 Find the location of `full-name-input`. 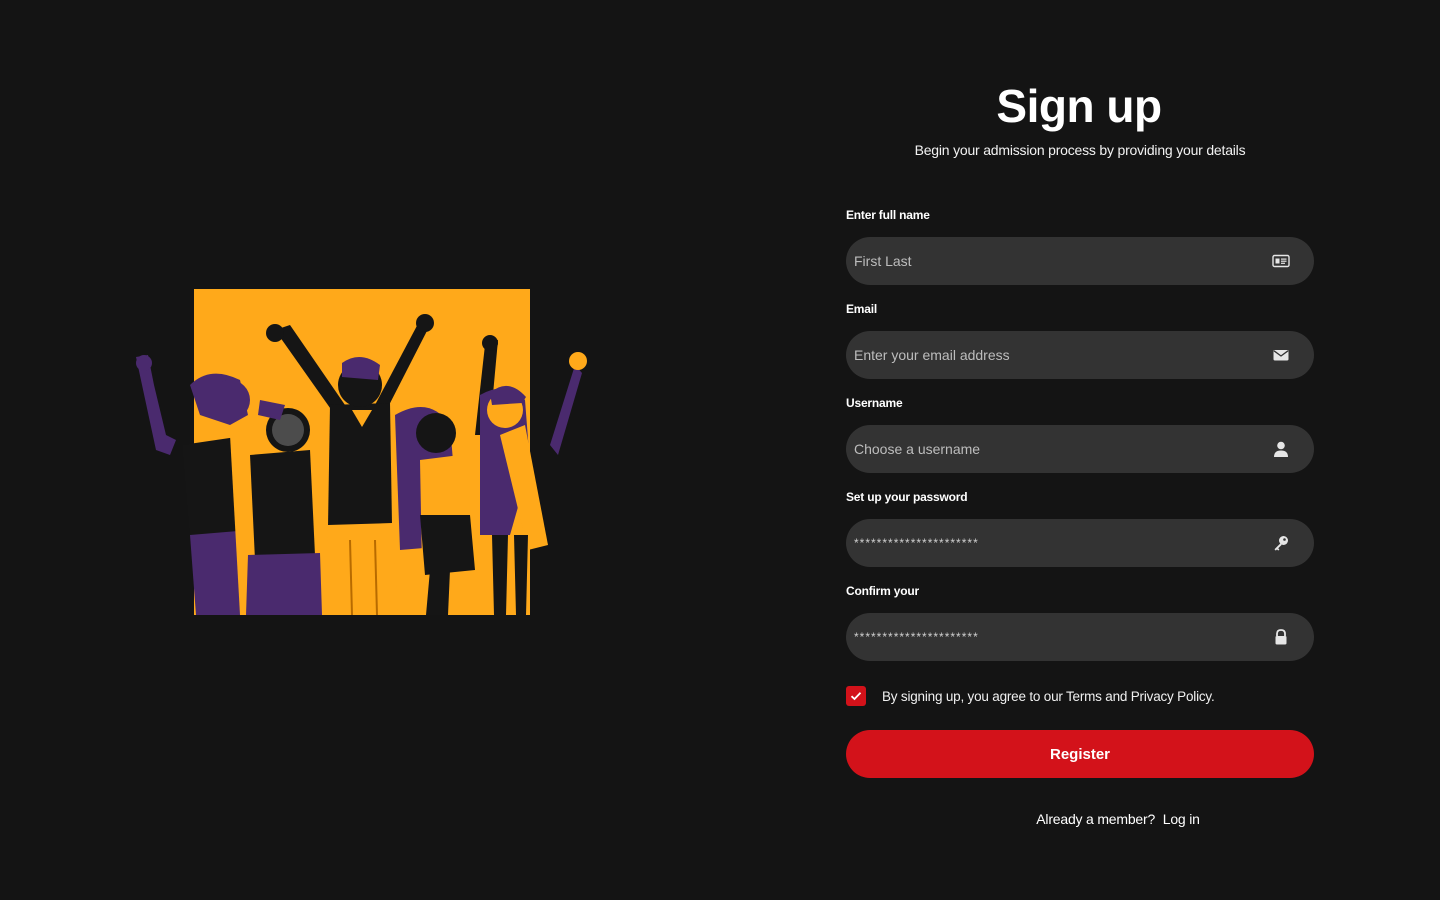

full-name-input is located at coordinates (1080, 261).